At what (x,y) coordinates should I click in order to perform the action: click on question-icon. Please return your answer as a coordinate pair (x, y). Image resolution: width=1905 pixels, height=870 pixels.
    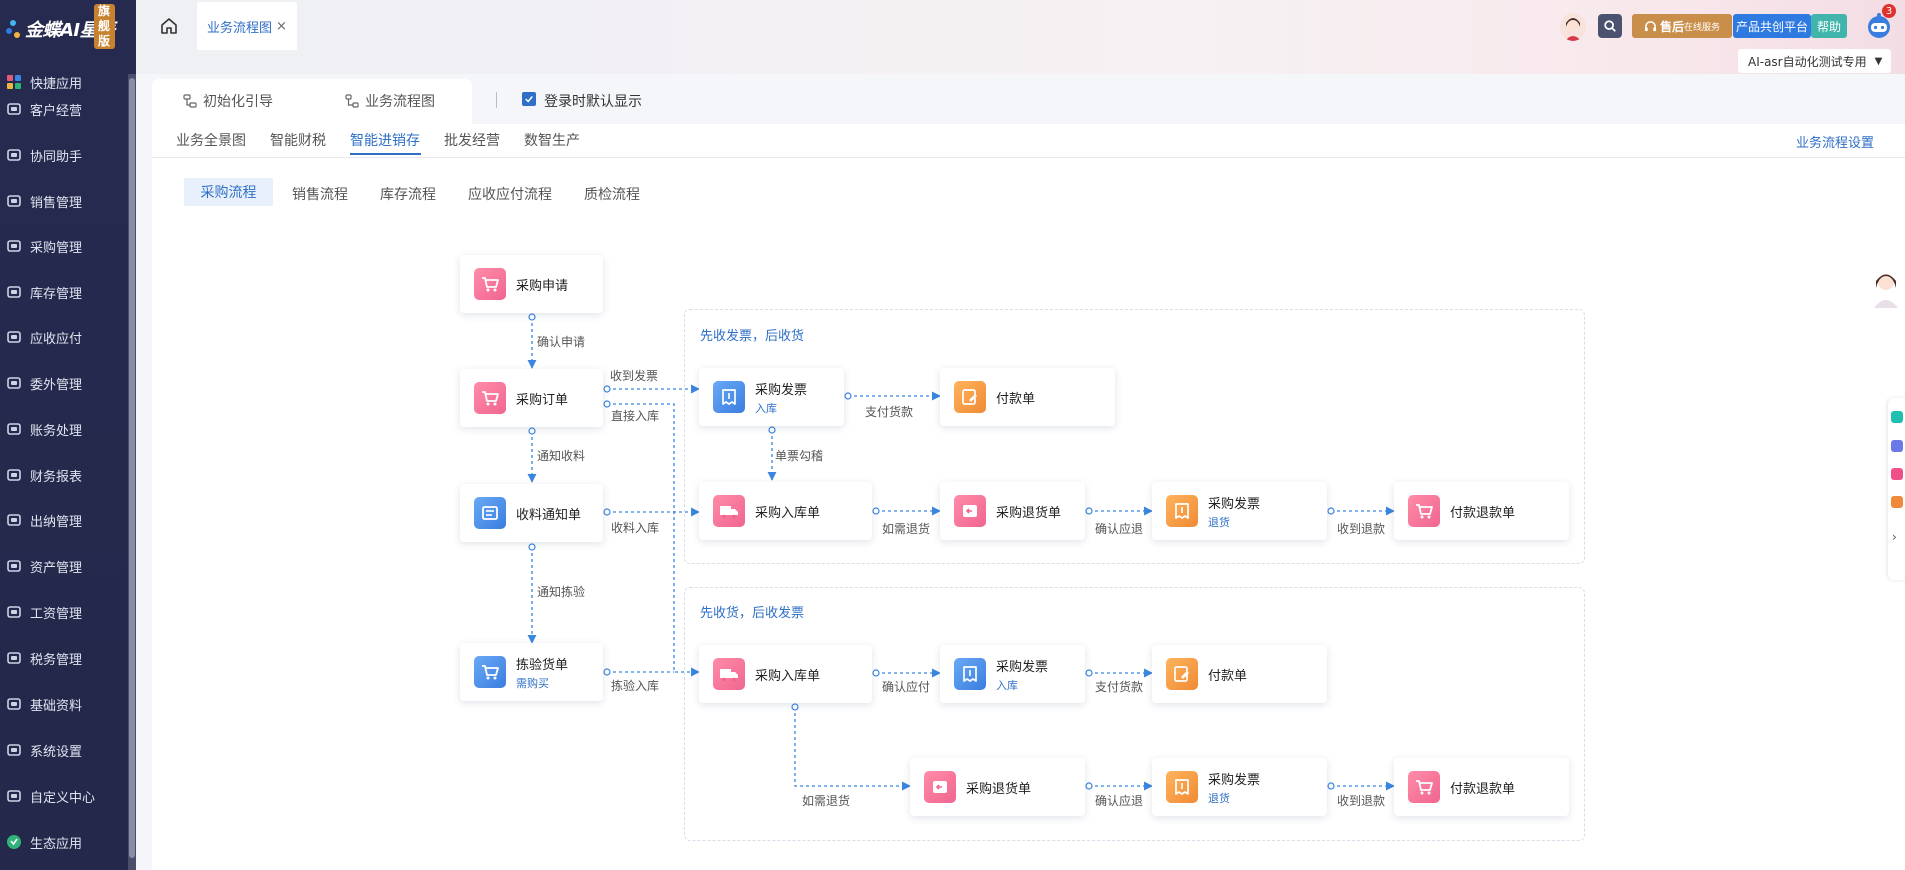
    Looking at the image, I should click on (1897, 417).